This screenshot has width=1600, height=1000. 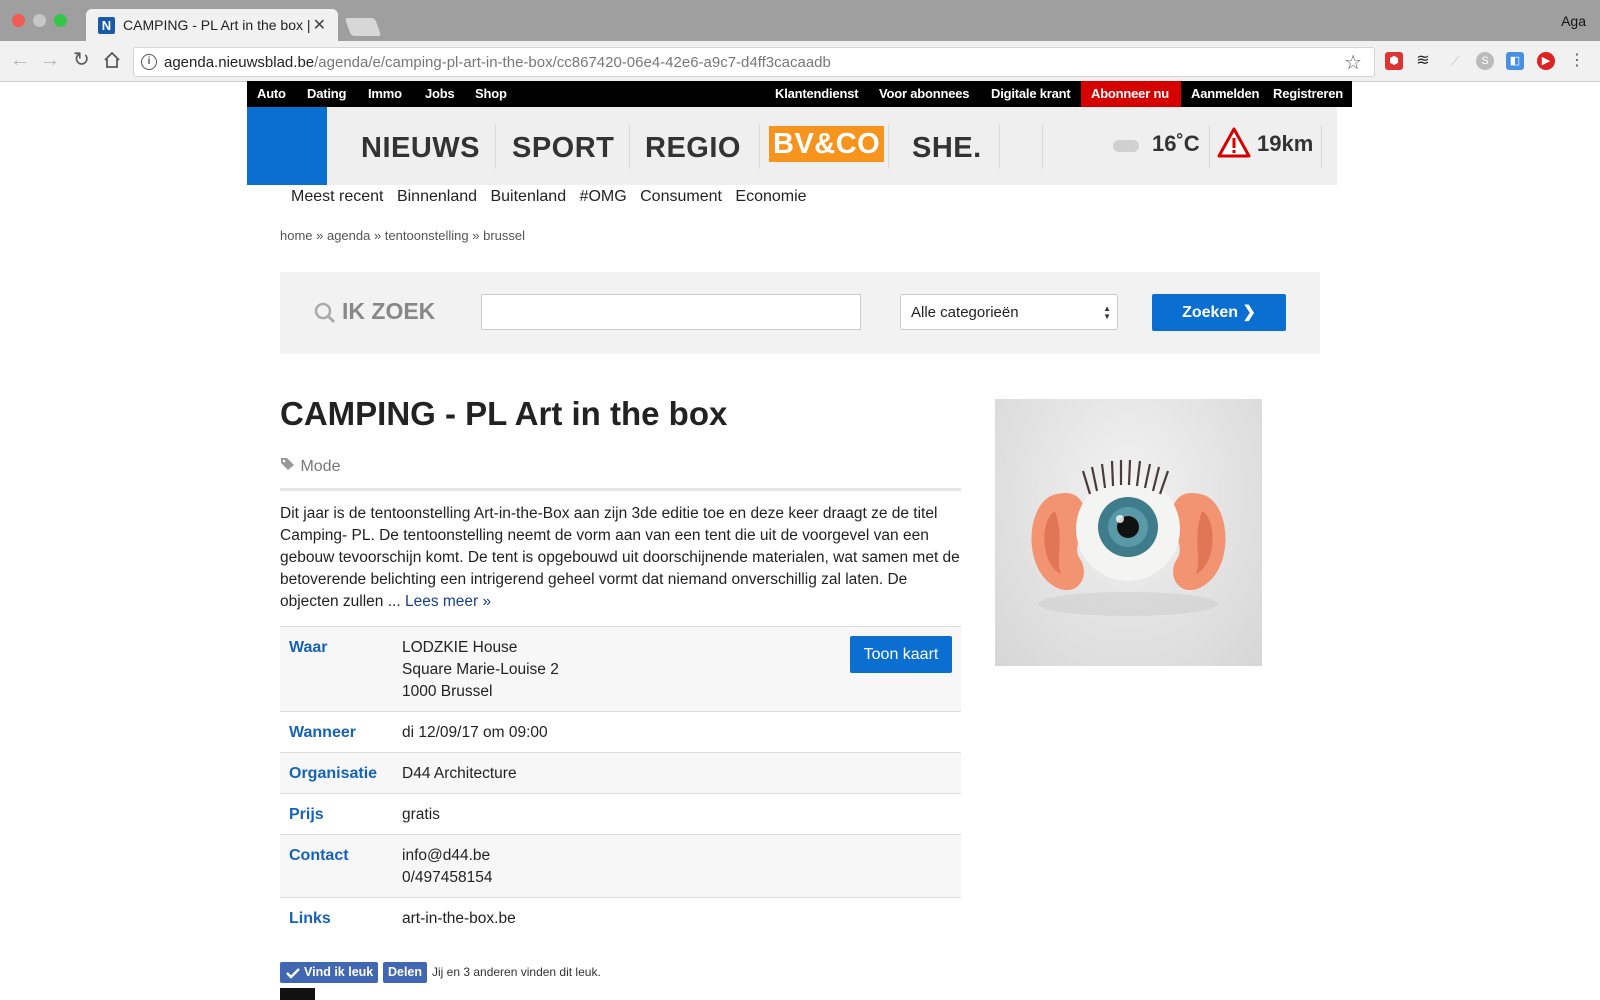 What do you see at coordinates (1515, 61) in the screenshot?
I see `extension-icon: ◧` at bounding box center [1515, 61].